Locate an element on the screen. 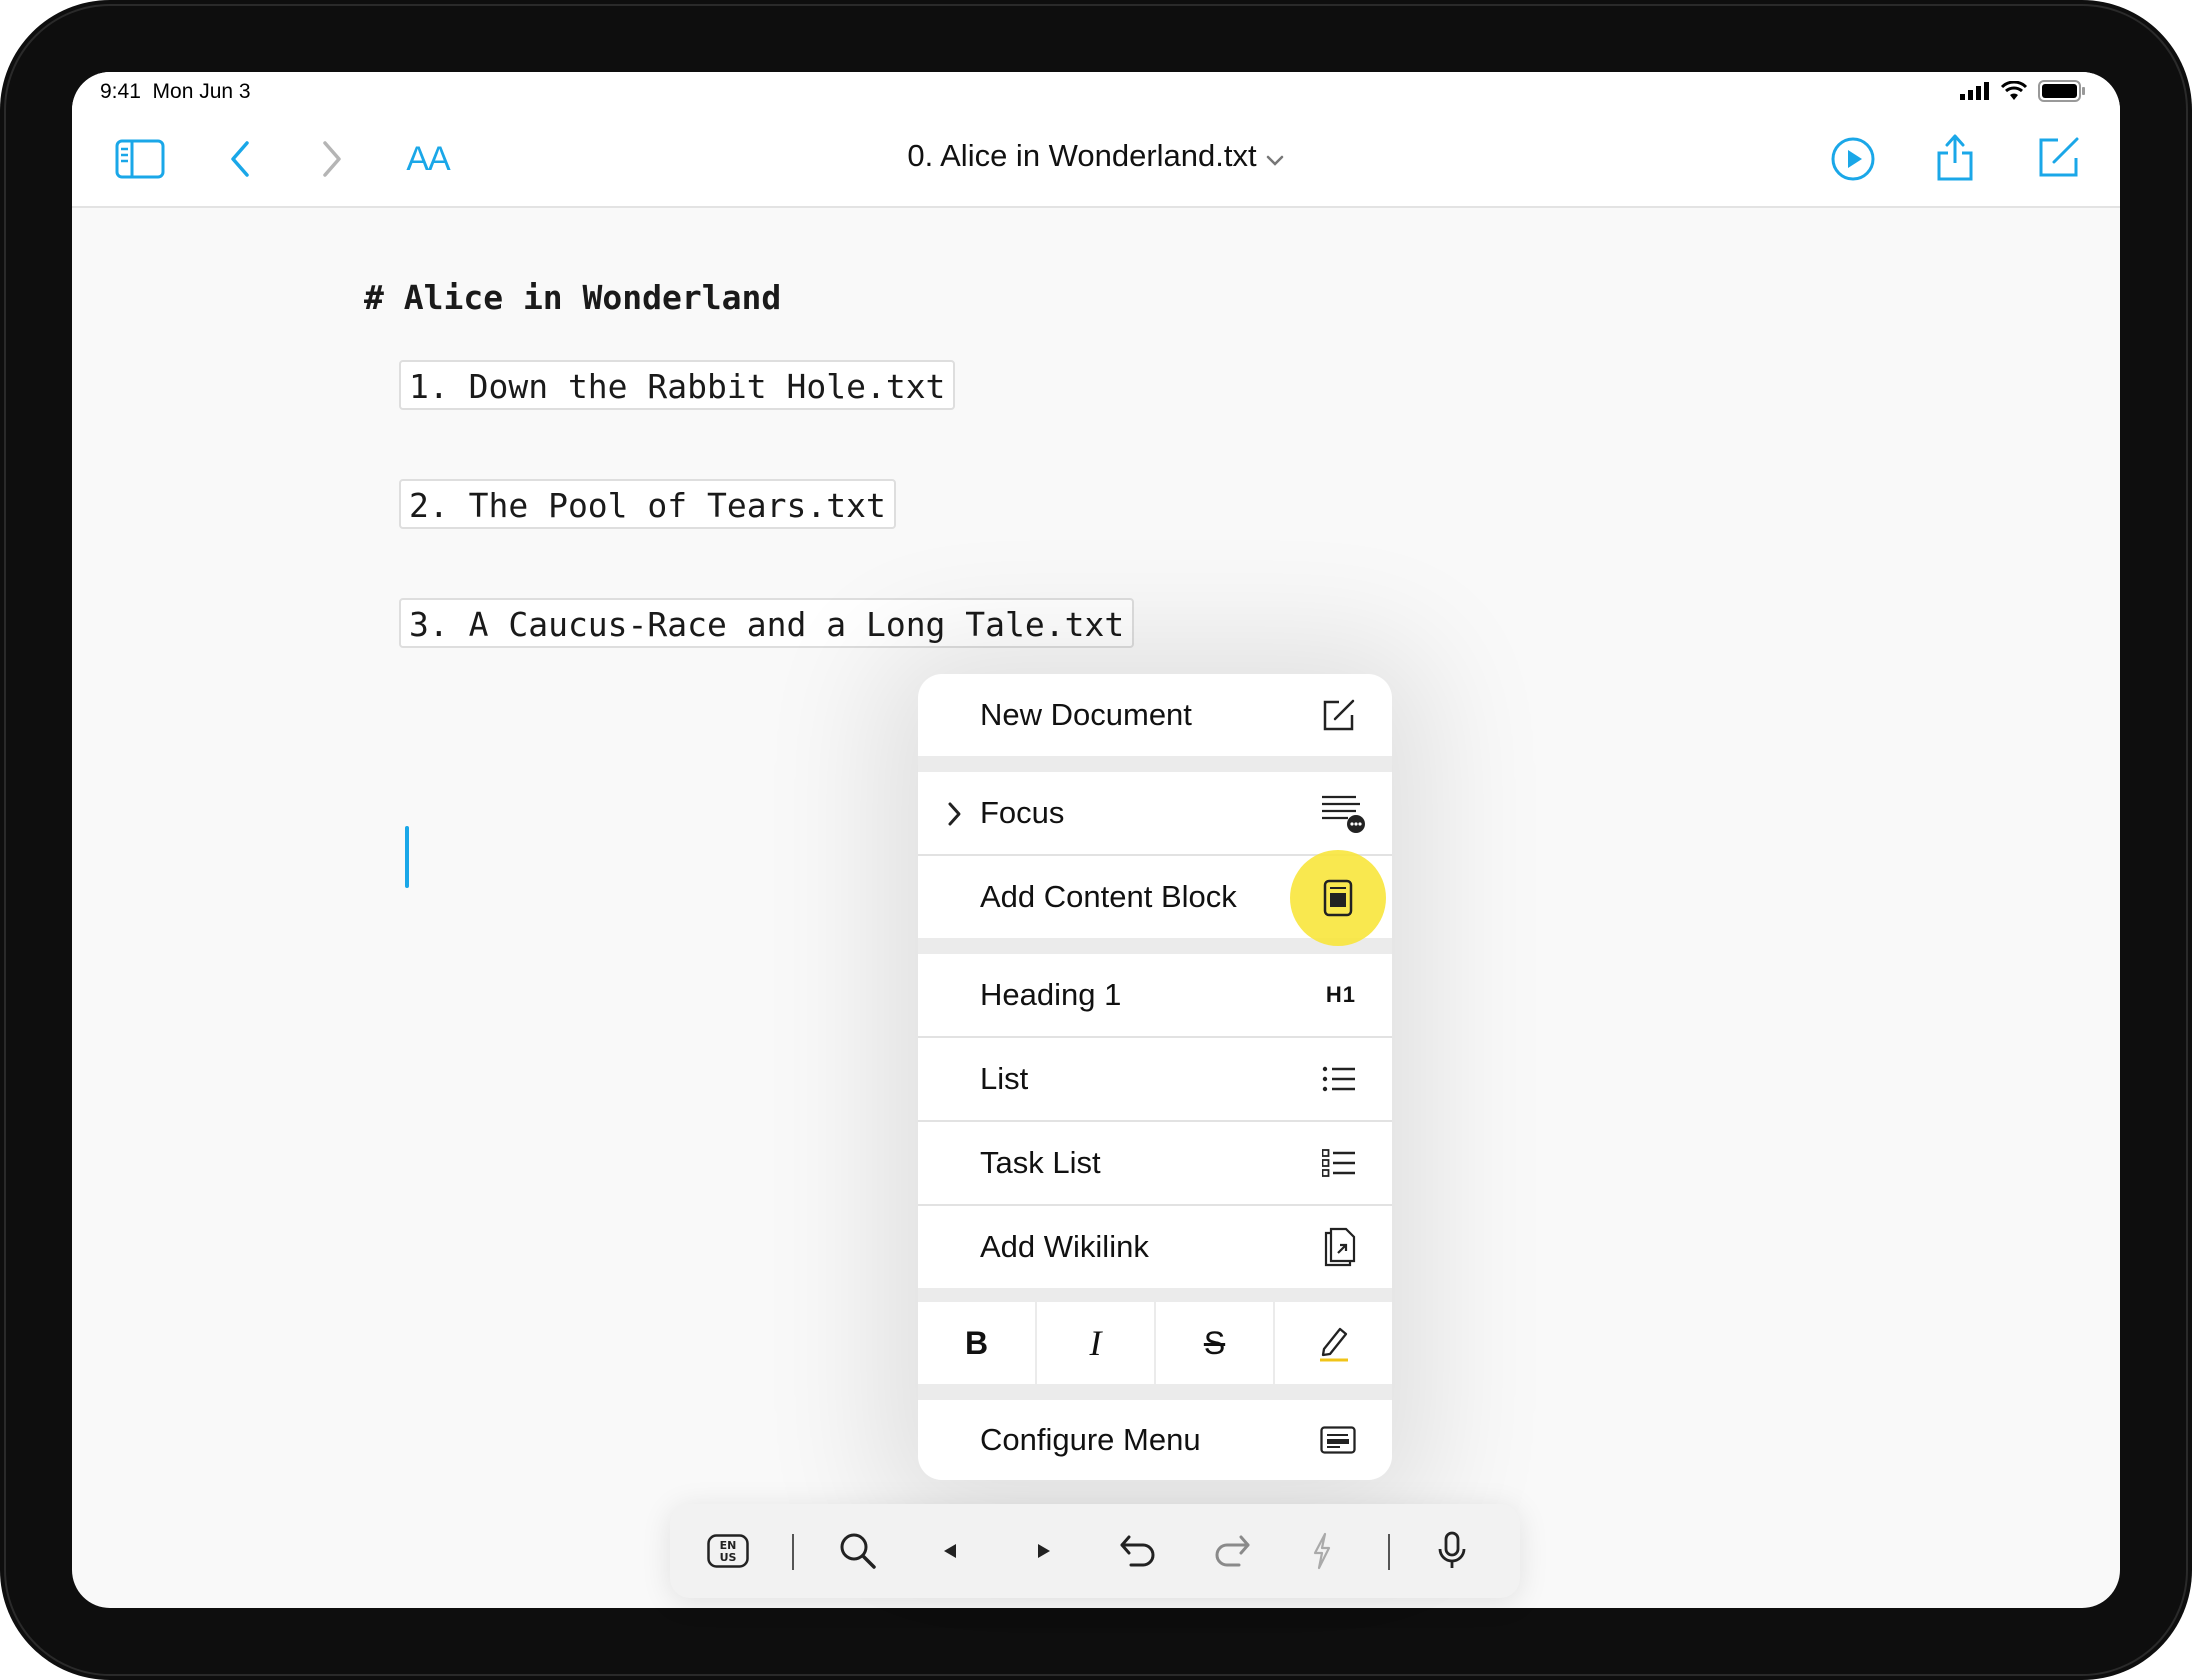 The width and height of the screenshot is (2192, 1680). search-icon is located at coordinates (858, 1551).